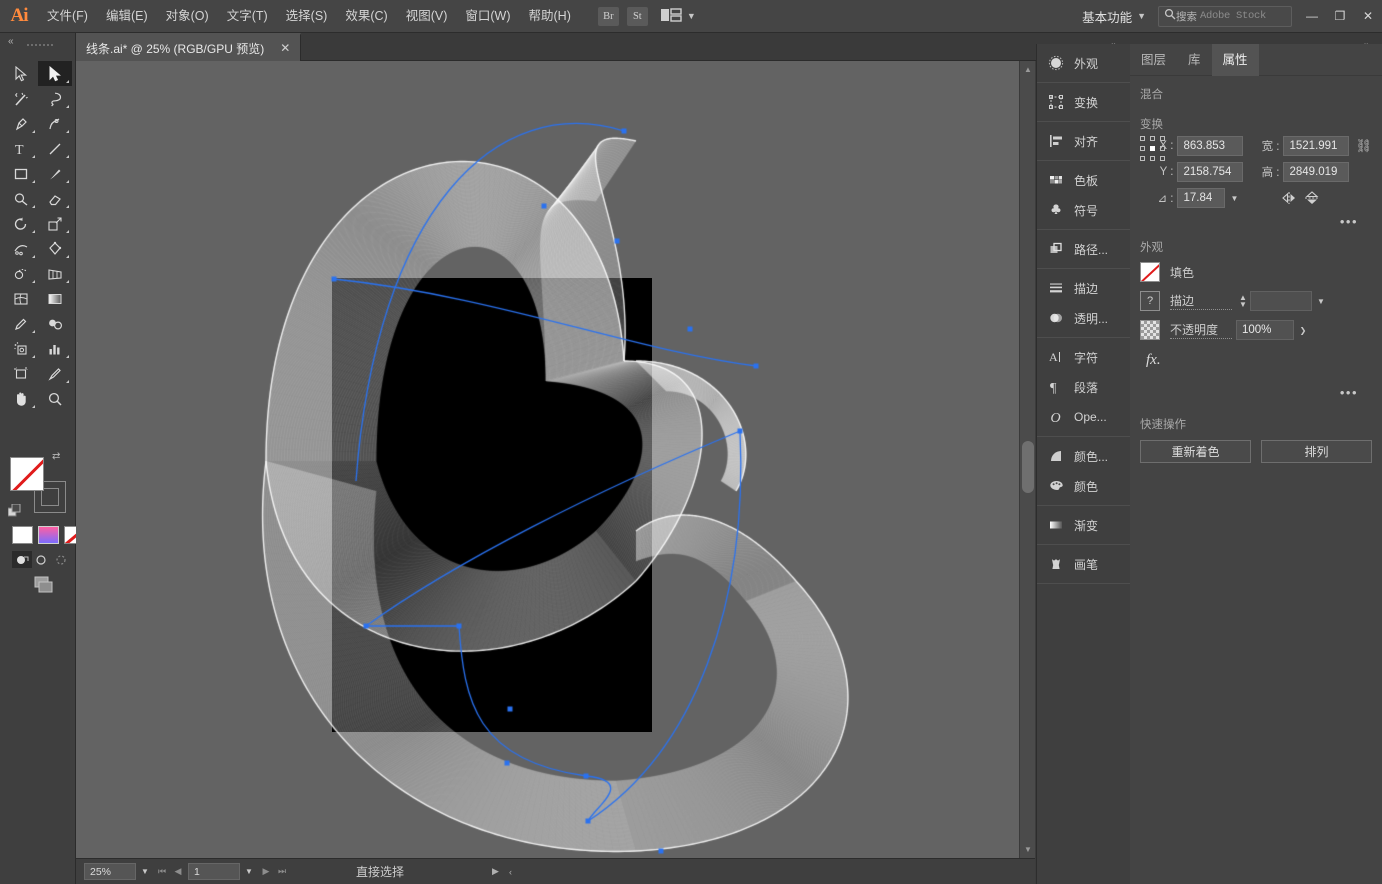 The width and height of the screenshot is (1382, 884). I want to click on dock-item-paragraph: ¶ 段落, so click(1083, 387).